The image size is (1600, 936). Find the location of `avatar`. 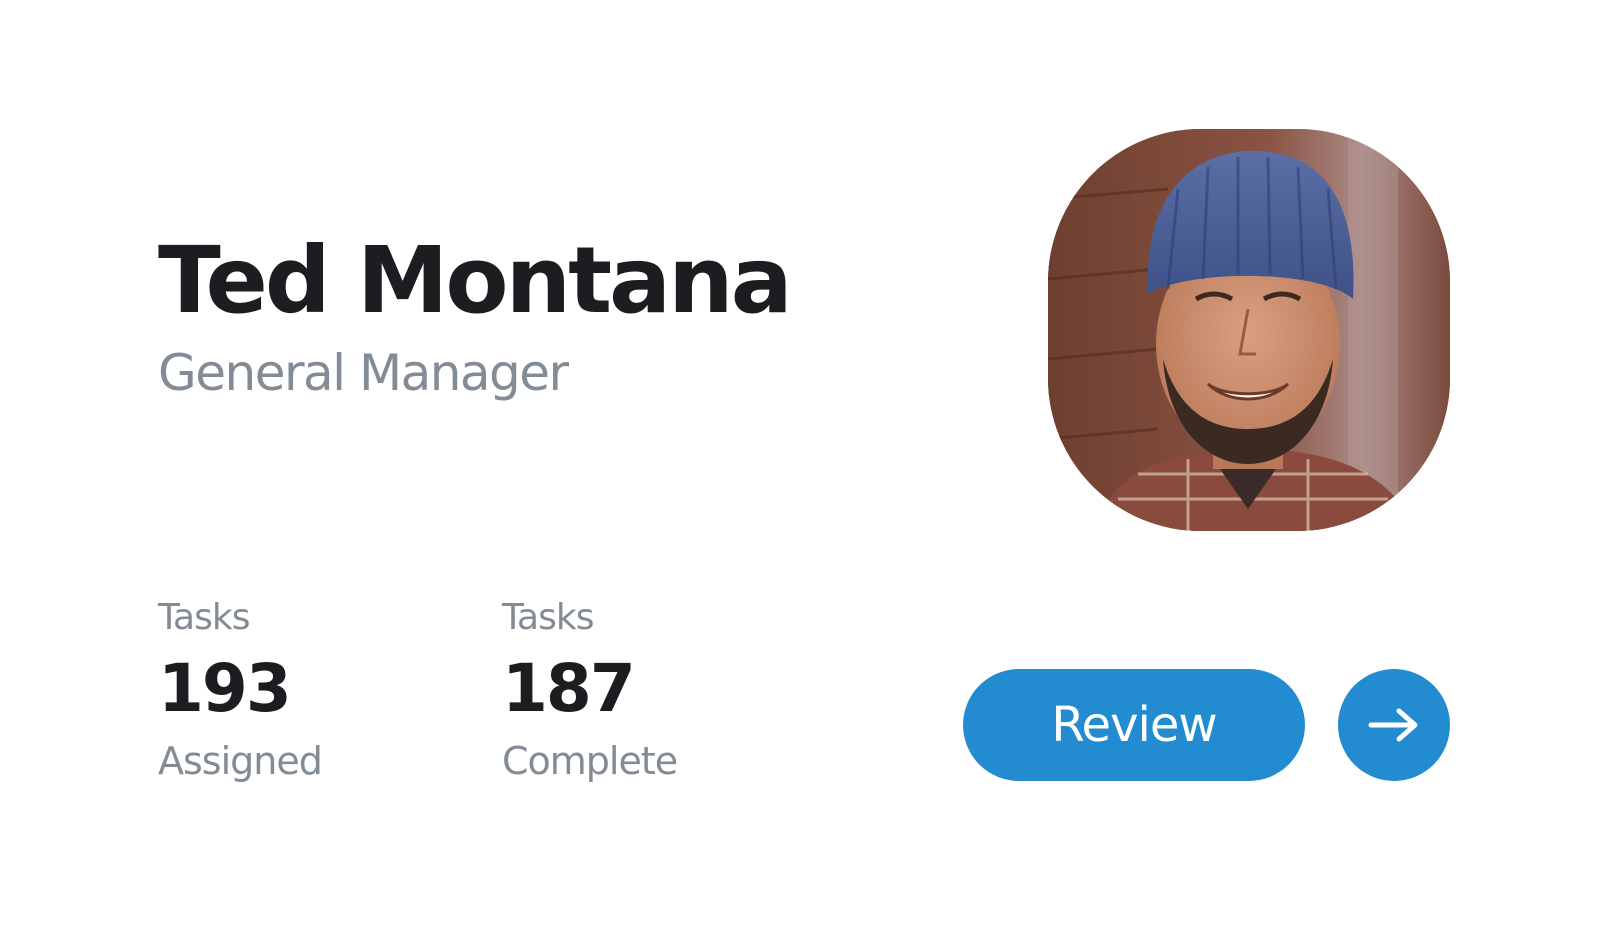

avatar is located at coordinates (1249, 330).